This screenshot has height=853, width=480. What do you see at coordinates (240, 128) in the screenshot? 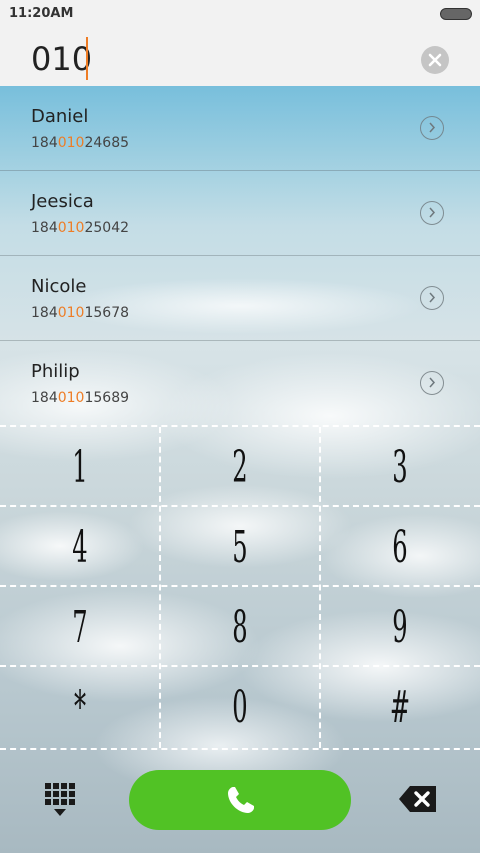
I see `contact-row: Daniel 18401024685` at bounding box center [240, 128].